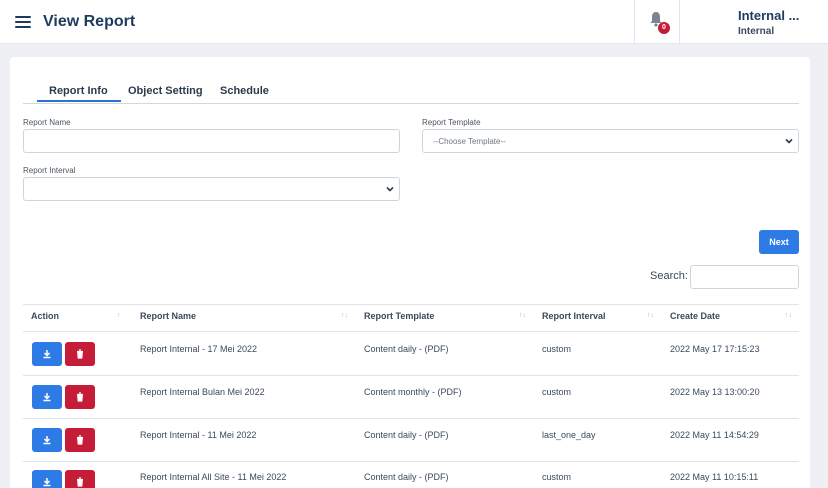 This screenshot has height=488, width=828. I want to click on table-top-border, so click(411, 304).